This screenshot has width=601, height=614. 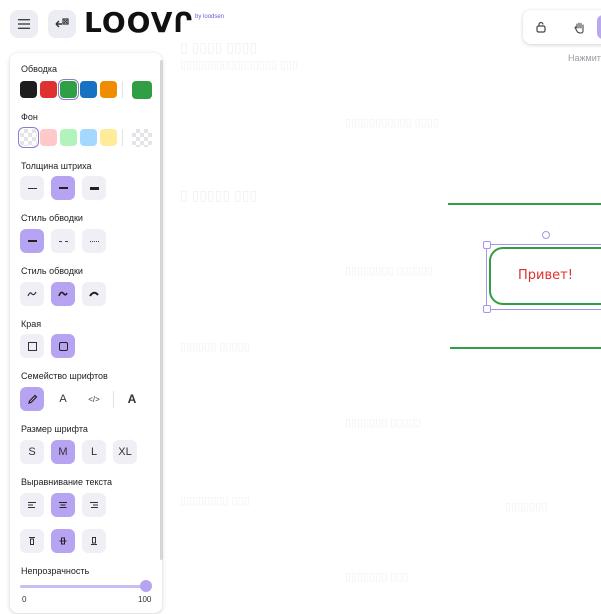 I want to click on code-icon: </>, so click(x=94, y=399).